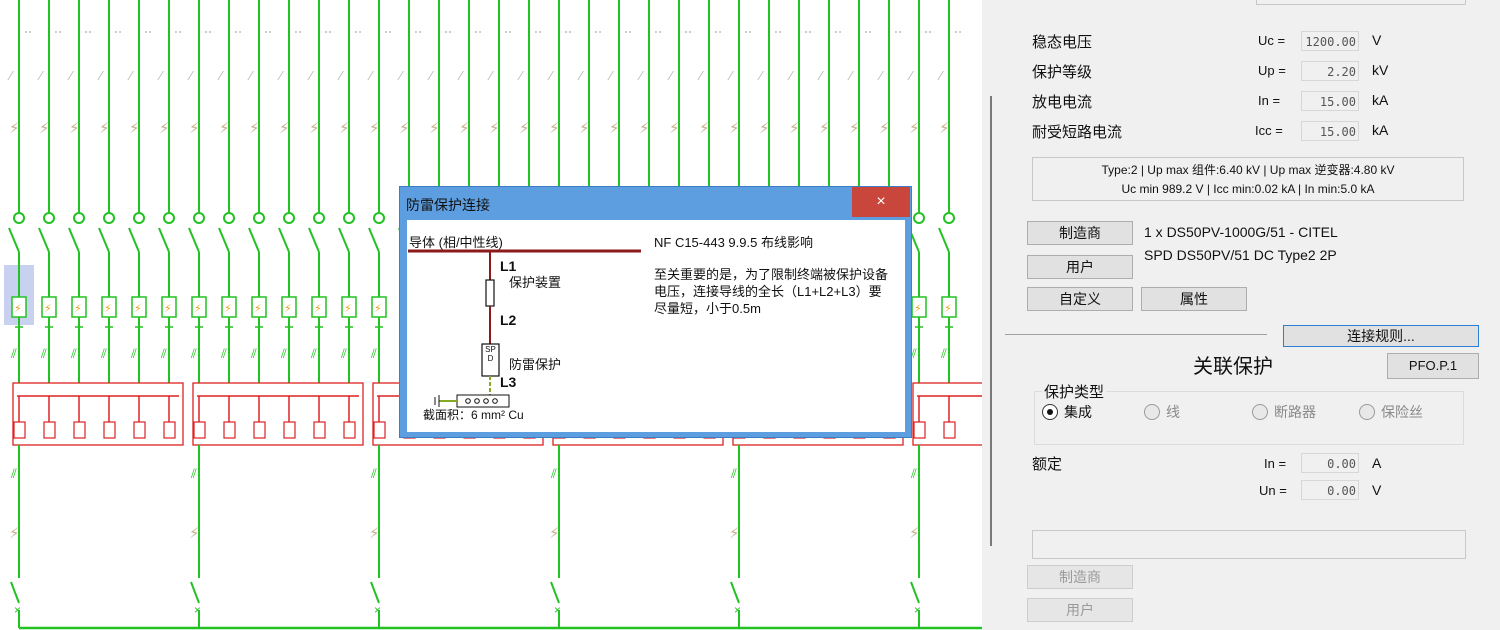 This screenshot has height=630, width=1500. I want to click on panel-splitter, so click(991, 321).